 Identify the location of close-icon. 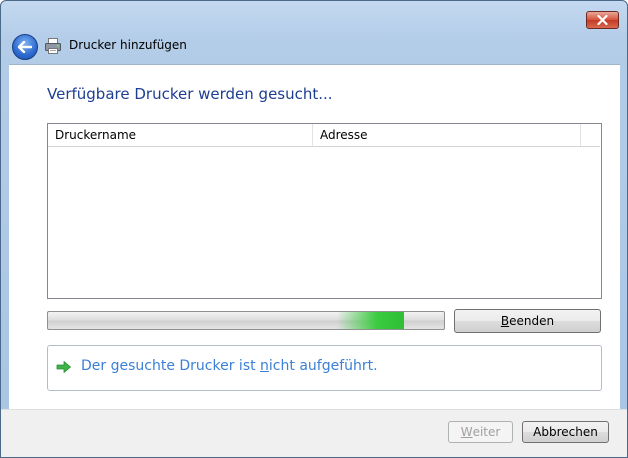
(602, 20).